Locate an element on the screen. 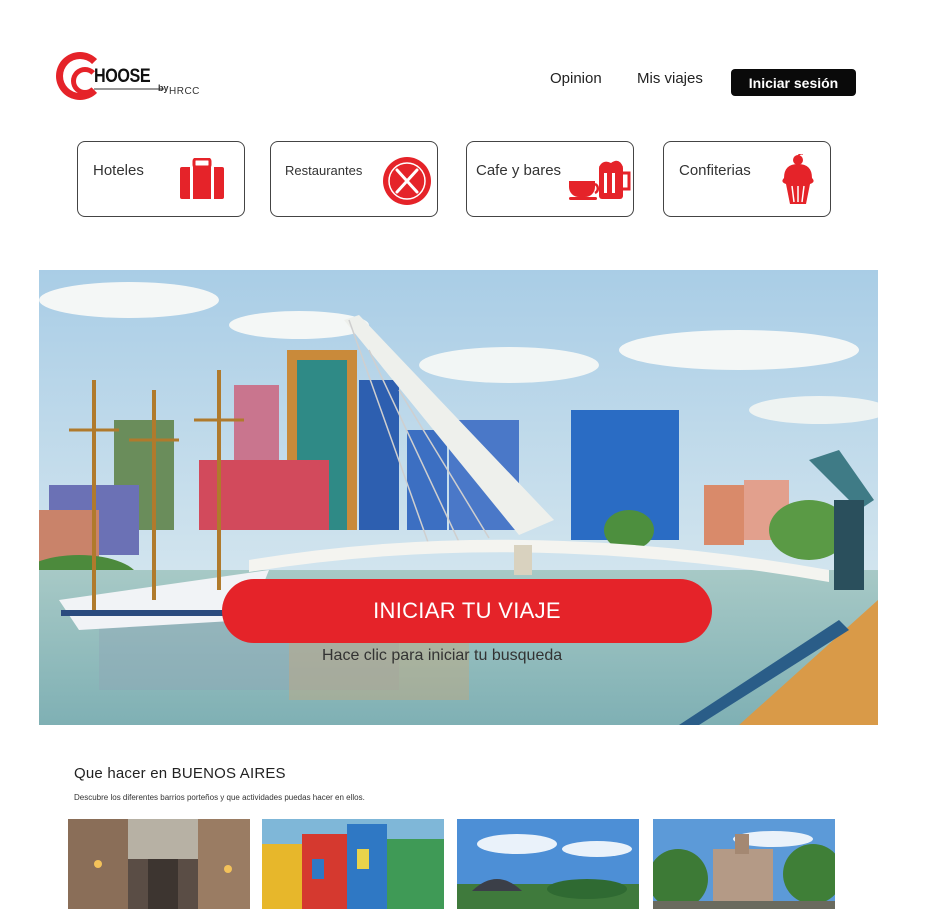  start-trip-hint: Hace clic para iniciar tu busqueda is located at coordinates (442, 655).